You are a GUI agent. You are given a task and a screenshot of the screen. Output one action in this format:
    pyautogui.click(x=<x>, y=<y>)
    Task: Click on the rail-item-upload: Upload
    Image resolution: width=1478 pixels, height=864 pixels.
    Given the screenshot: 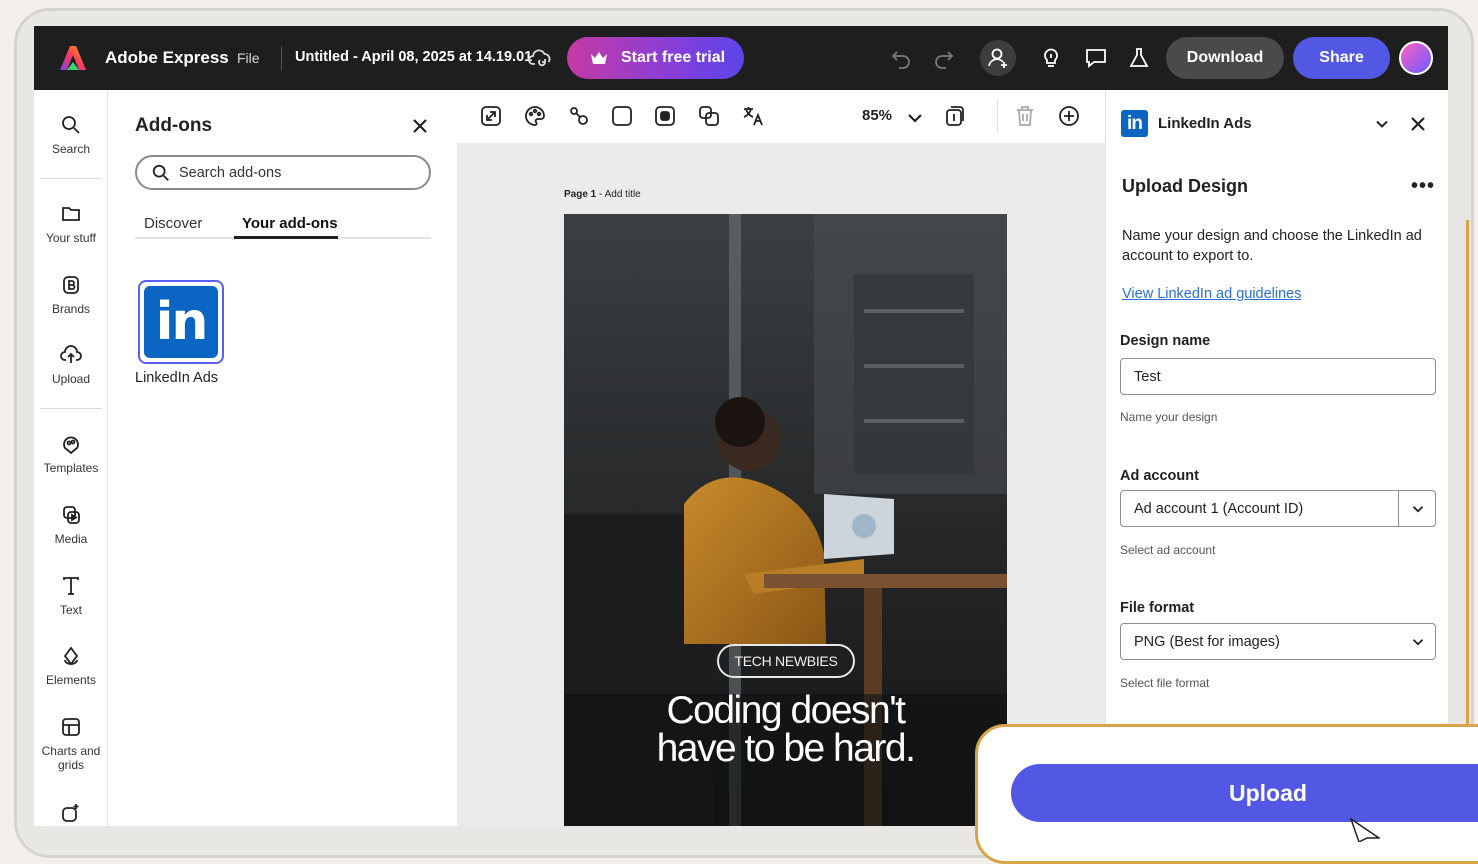 What is the action you would take?
    pyautogui.click(x=71, y=365)
    